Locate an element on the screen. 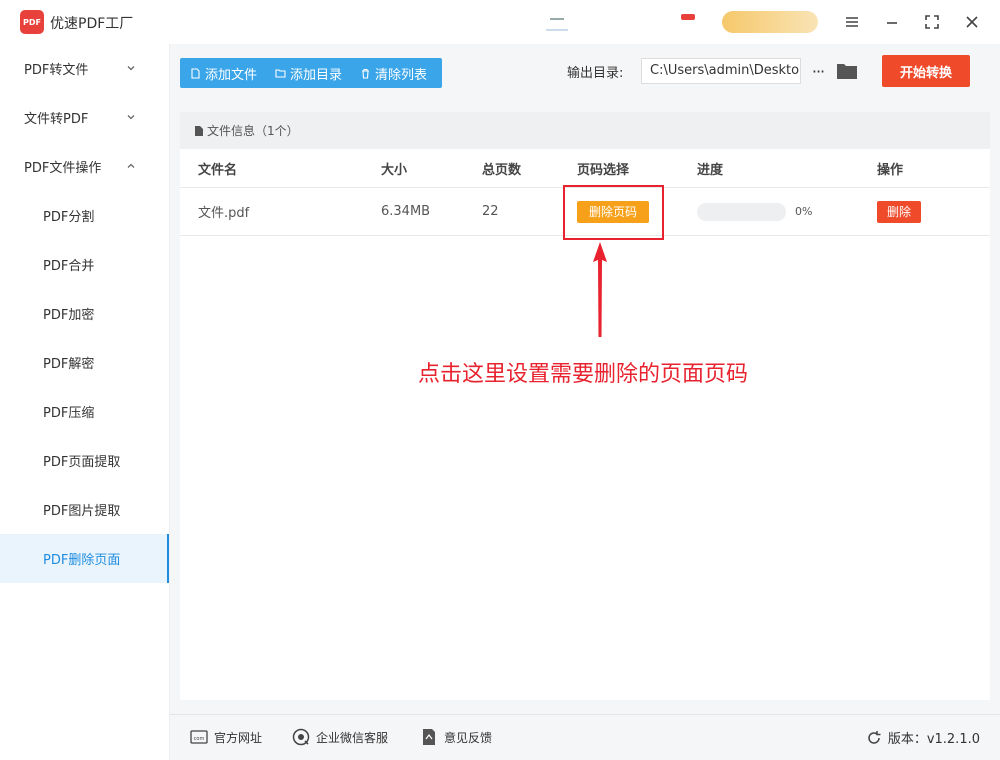  refresh-icon is located at coordinates (874, 738).